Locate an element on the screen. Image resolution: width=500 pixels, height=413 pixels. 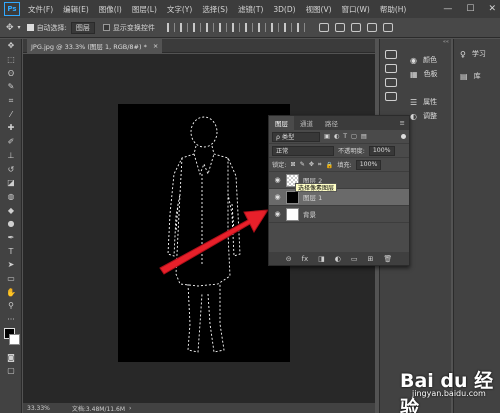
trash-icon: 🗑 is located at coordinates (387, 259).